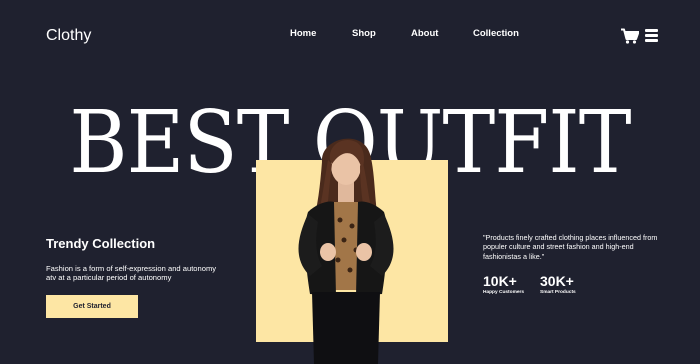  I want to click on cart-icon, so click(630, 36).